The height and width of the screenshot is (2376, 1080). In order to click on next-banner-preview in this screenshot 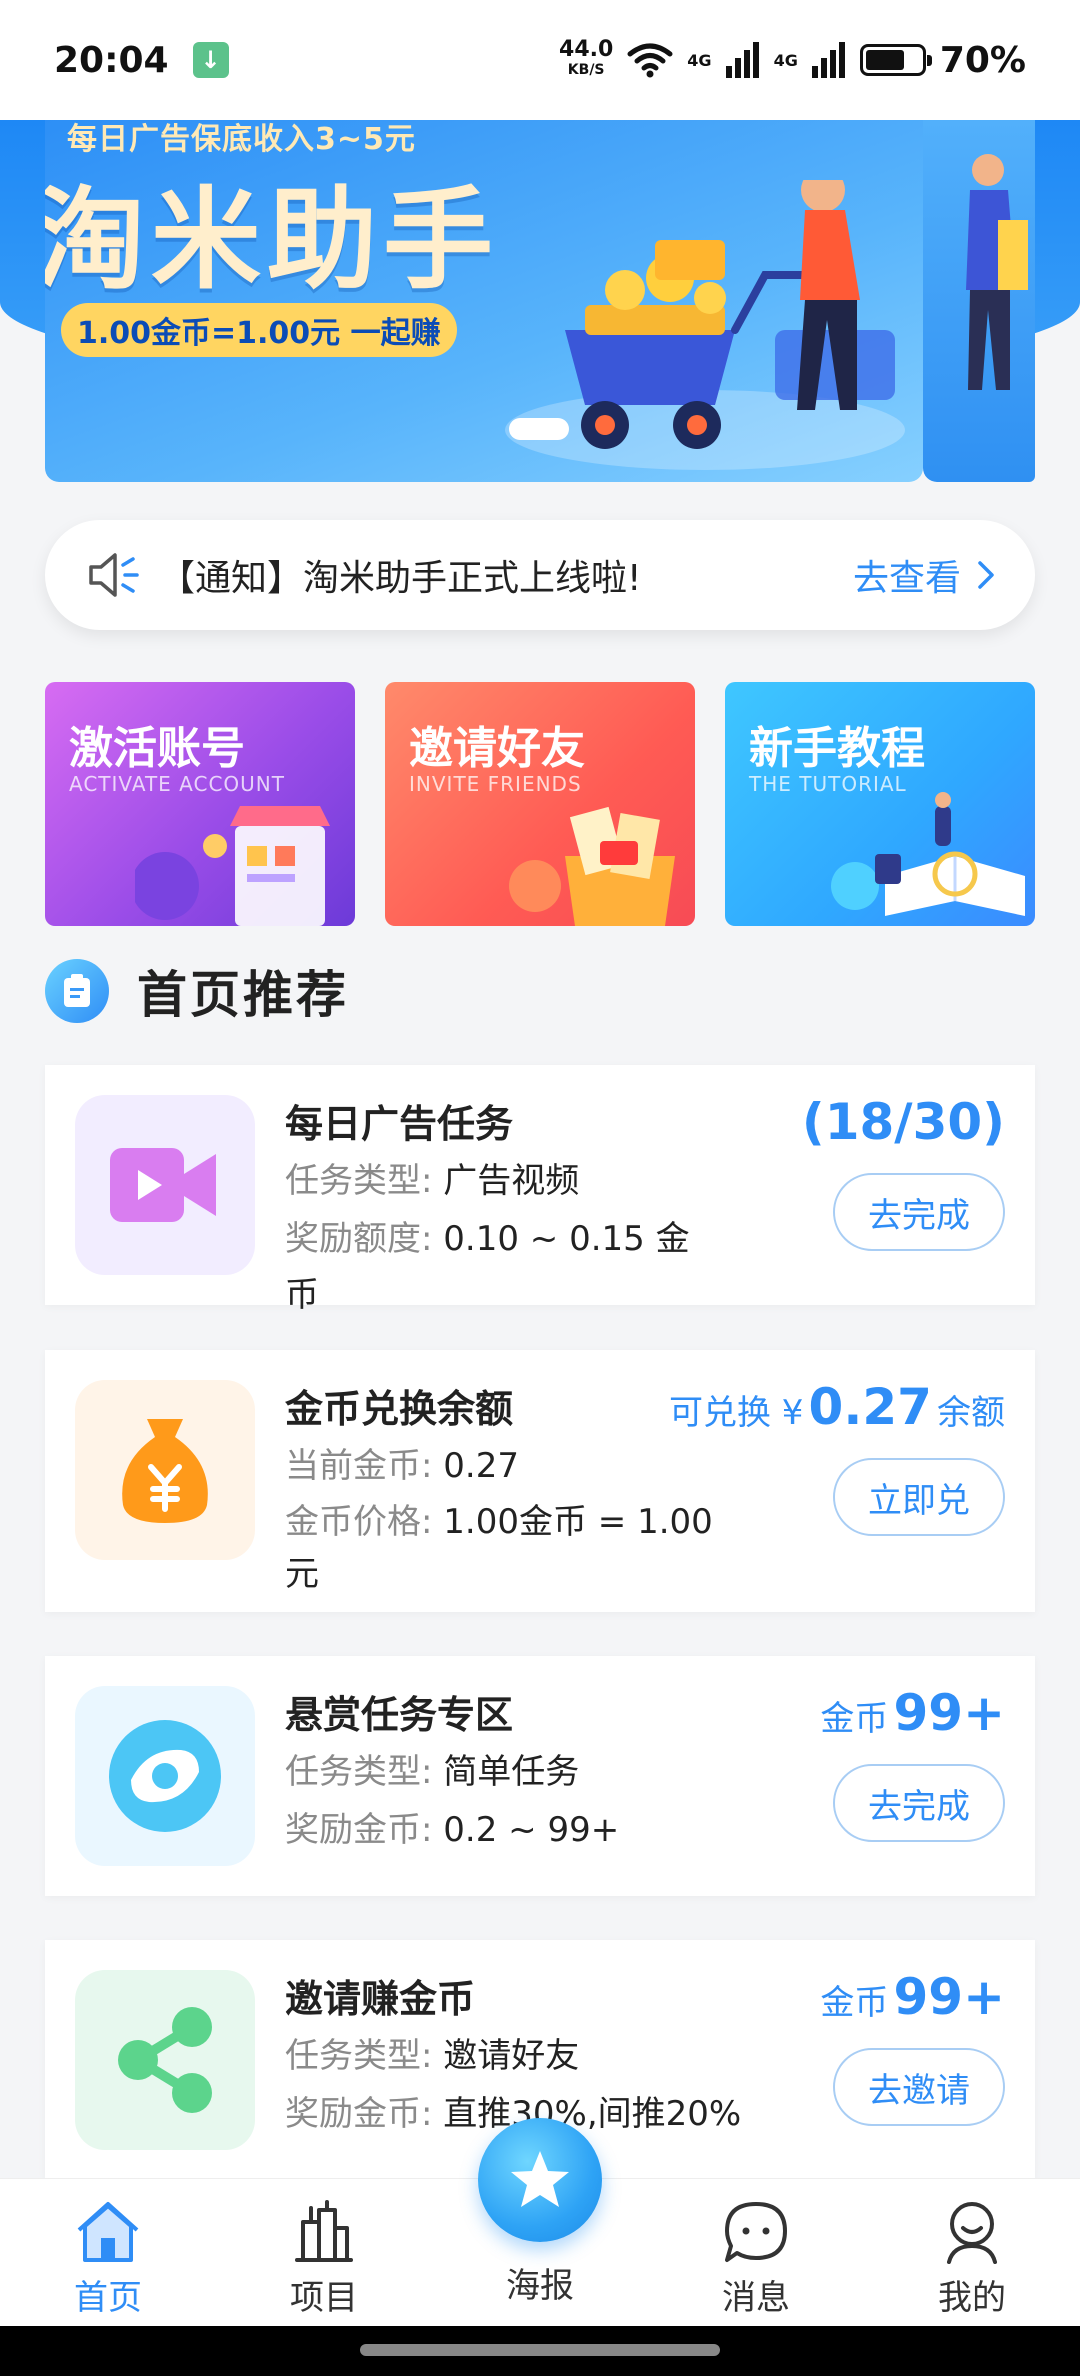, I will do `click(979, 301)`.